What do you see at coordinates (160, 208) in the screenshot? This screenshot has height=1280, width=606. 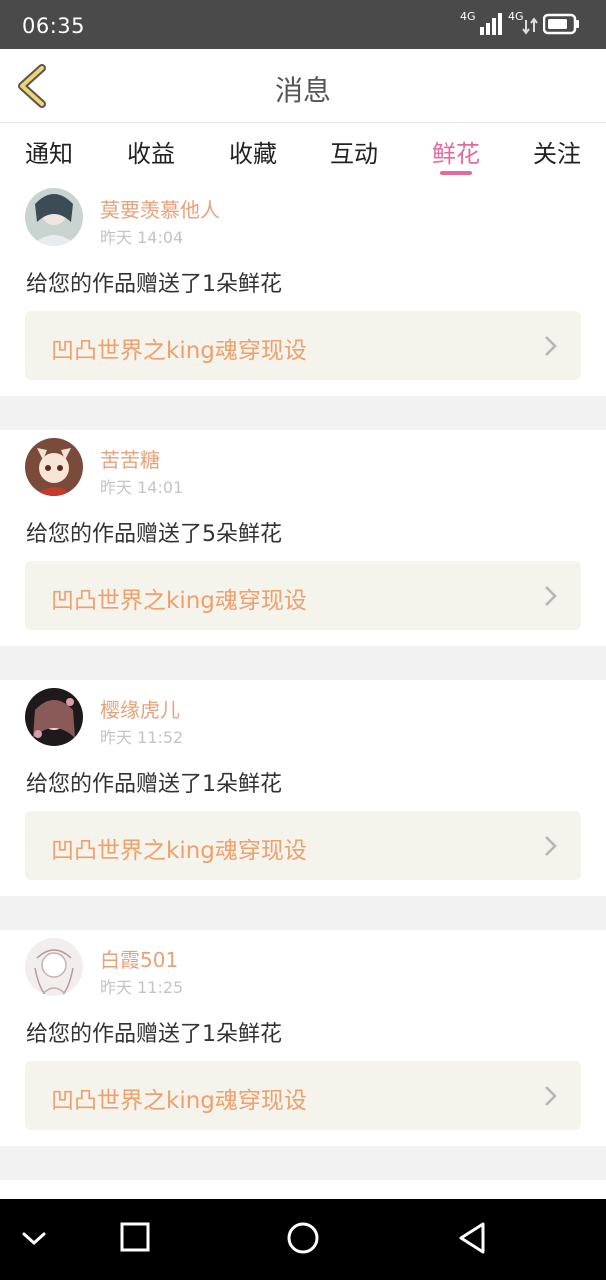 I see `username: 莫要羡慕他人` at bounding box center [160, 208].